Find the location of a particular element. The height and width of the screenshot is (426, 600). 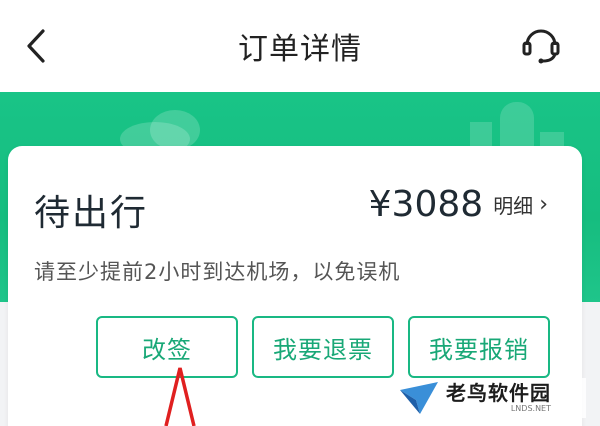

airport-notice: 请至少提前2小时到达机场，以免误机 is located at coordinates (217, 272).